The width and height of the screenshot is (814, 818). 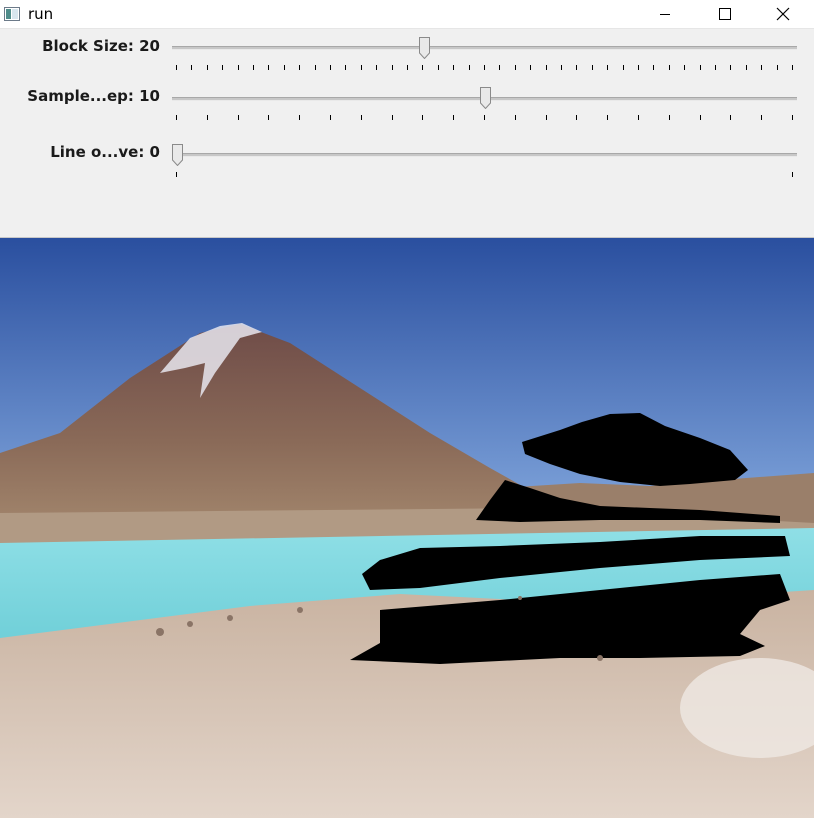 I want to click on block-size-label: Block Size: 20, so click(x=101, y=46).